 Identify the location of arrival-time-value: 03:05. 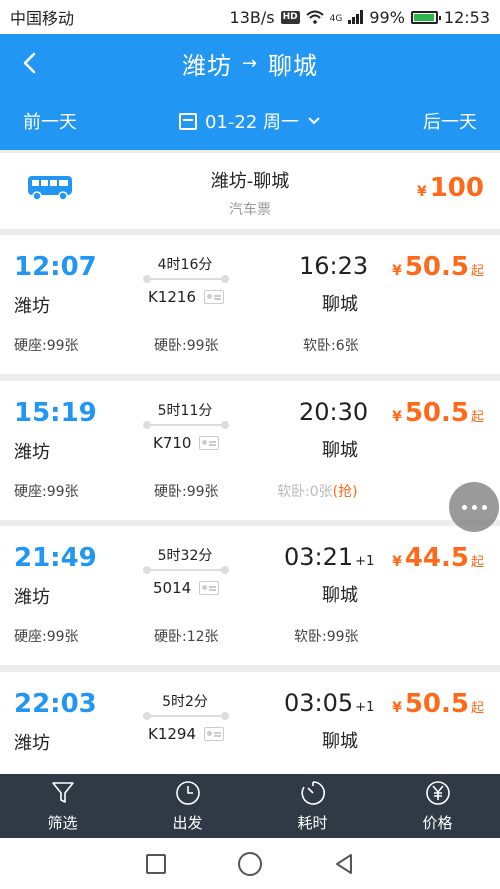
(319, 703).